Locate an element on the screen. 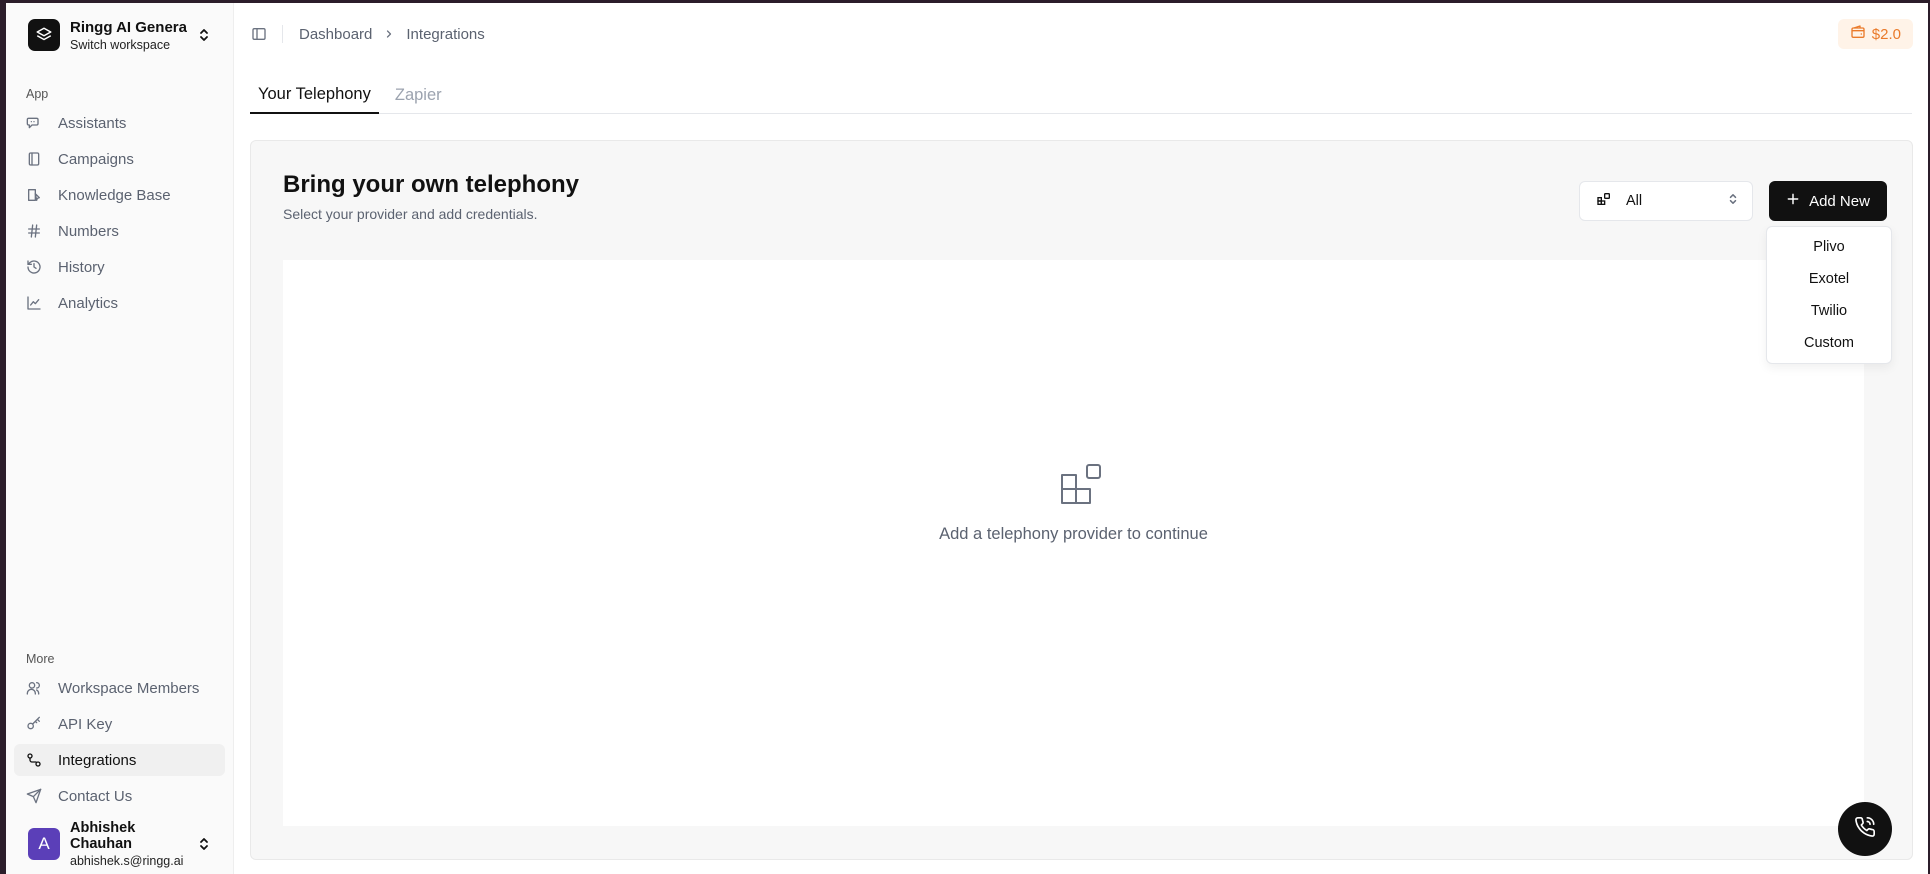 Image resolution: width=1930 pixels, height=874 pixels. provider-dropdown-menu: Plivo Exotel Twilio Custom is located at coordinates (1829, 295).